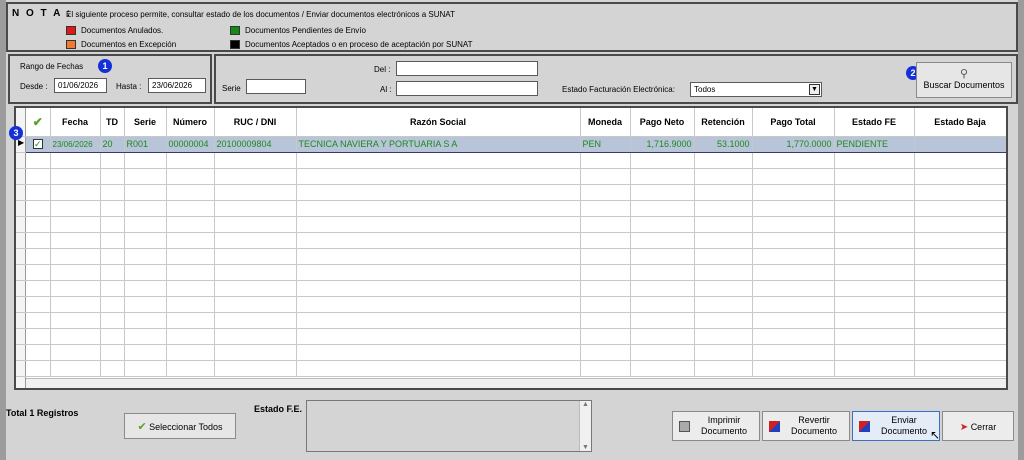 The height and width of the screenshot is (460, 1024). I want to click on serie-input, so click(276, 86).